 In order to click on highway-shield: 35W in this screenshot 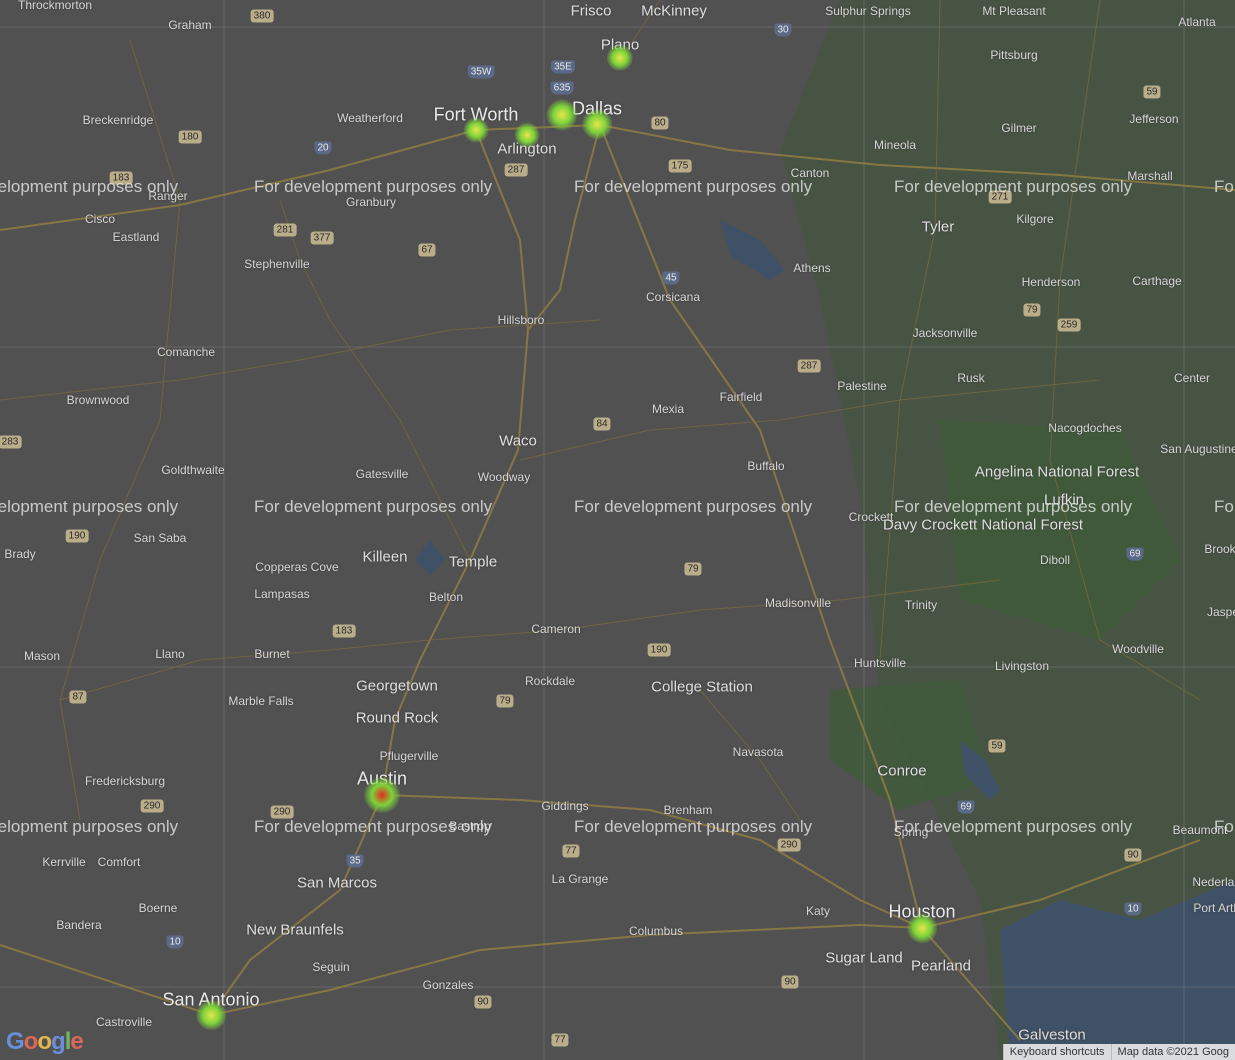, I will do `click(481, 72)`.